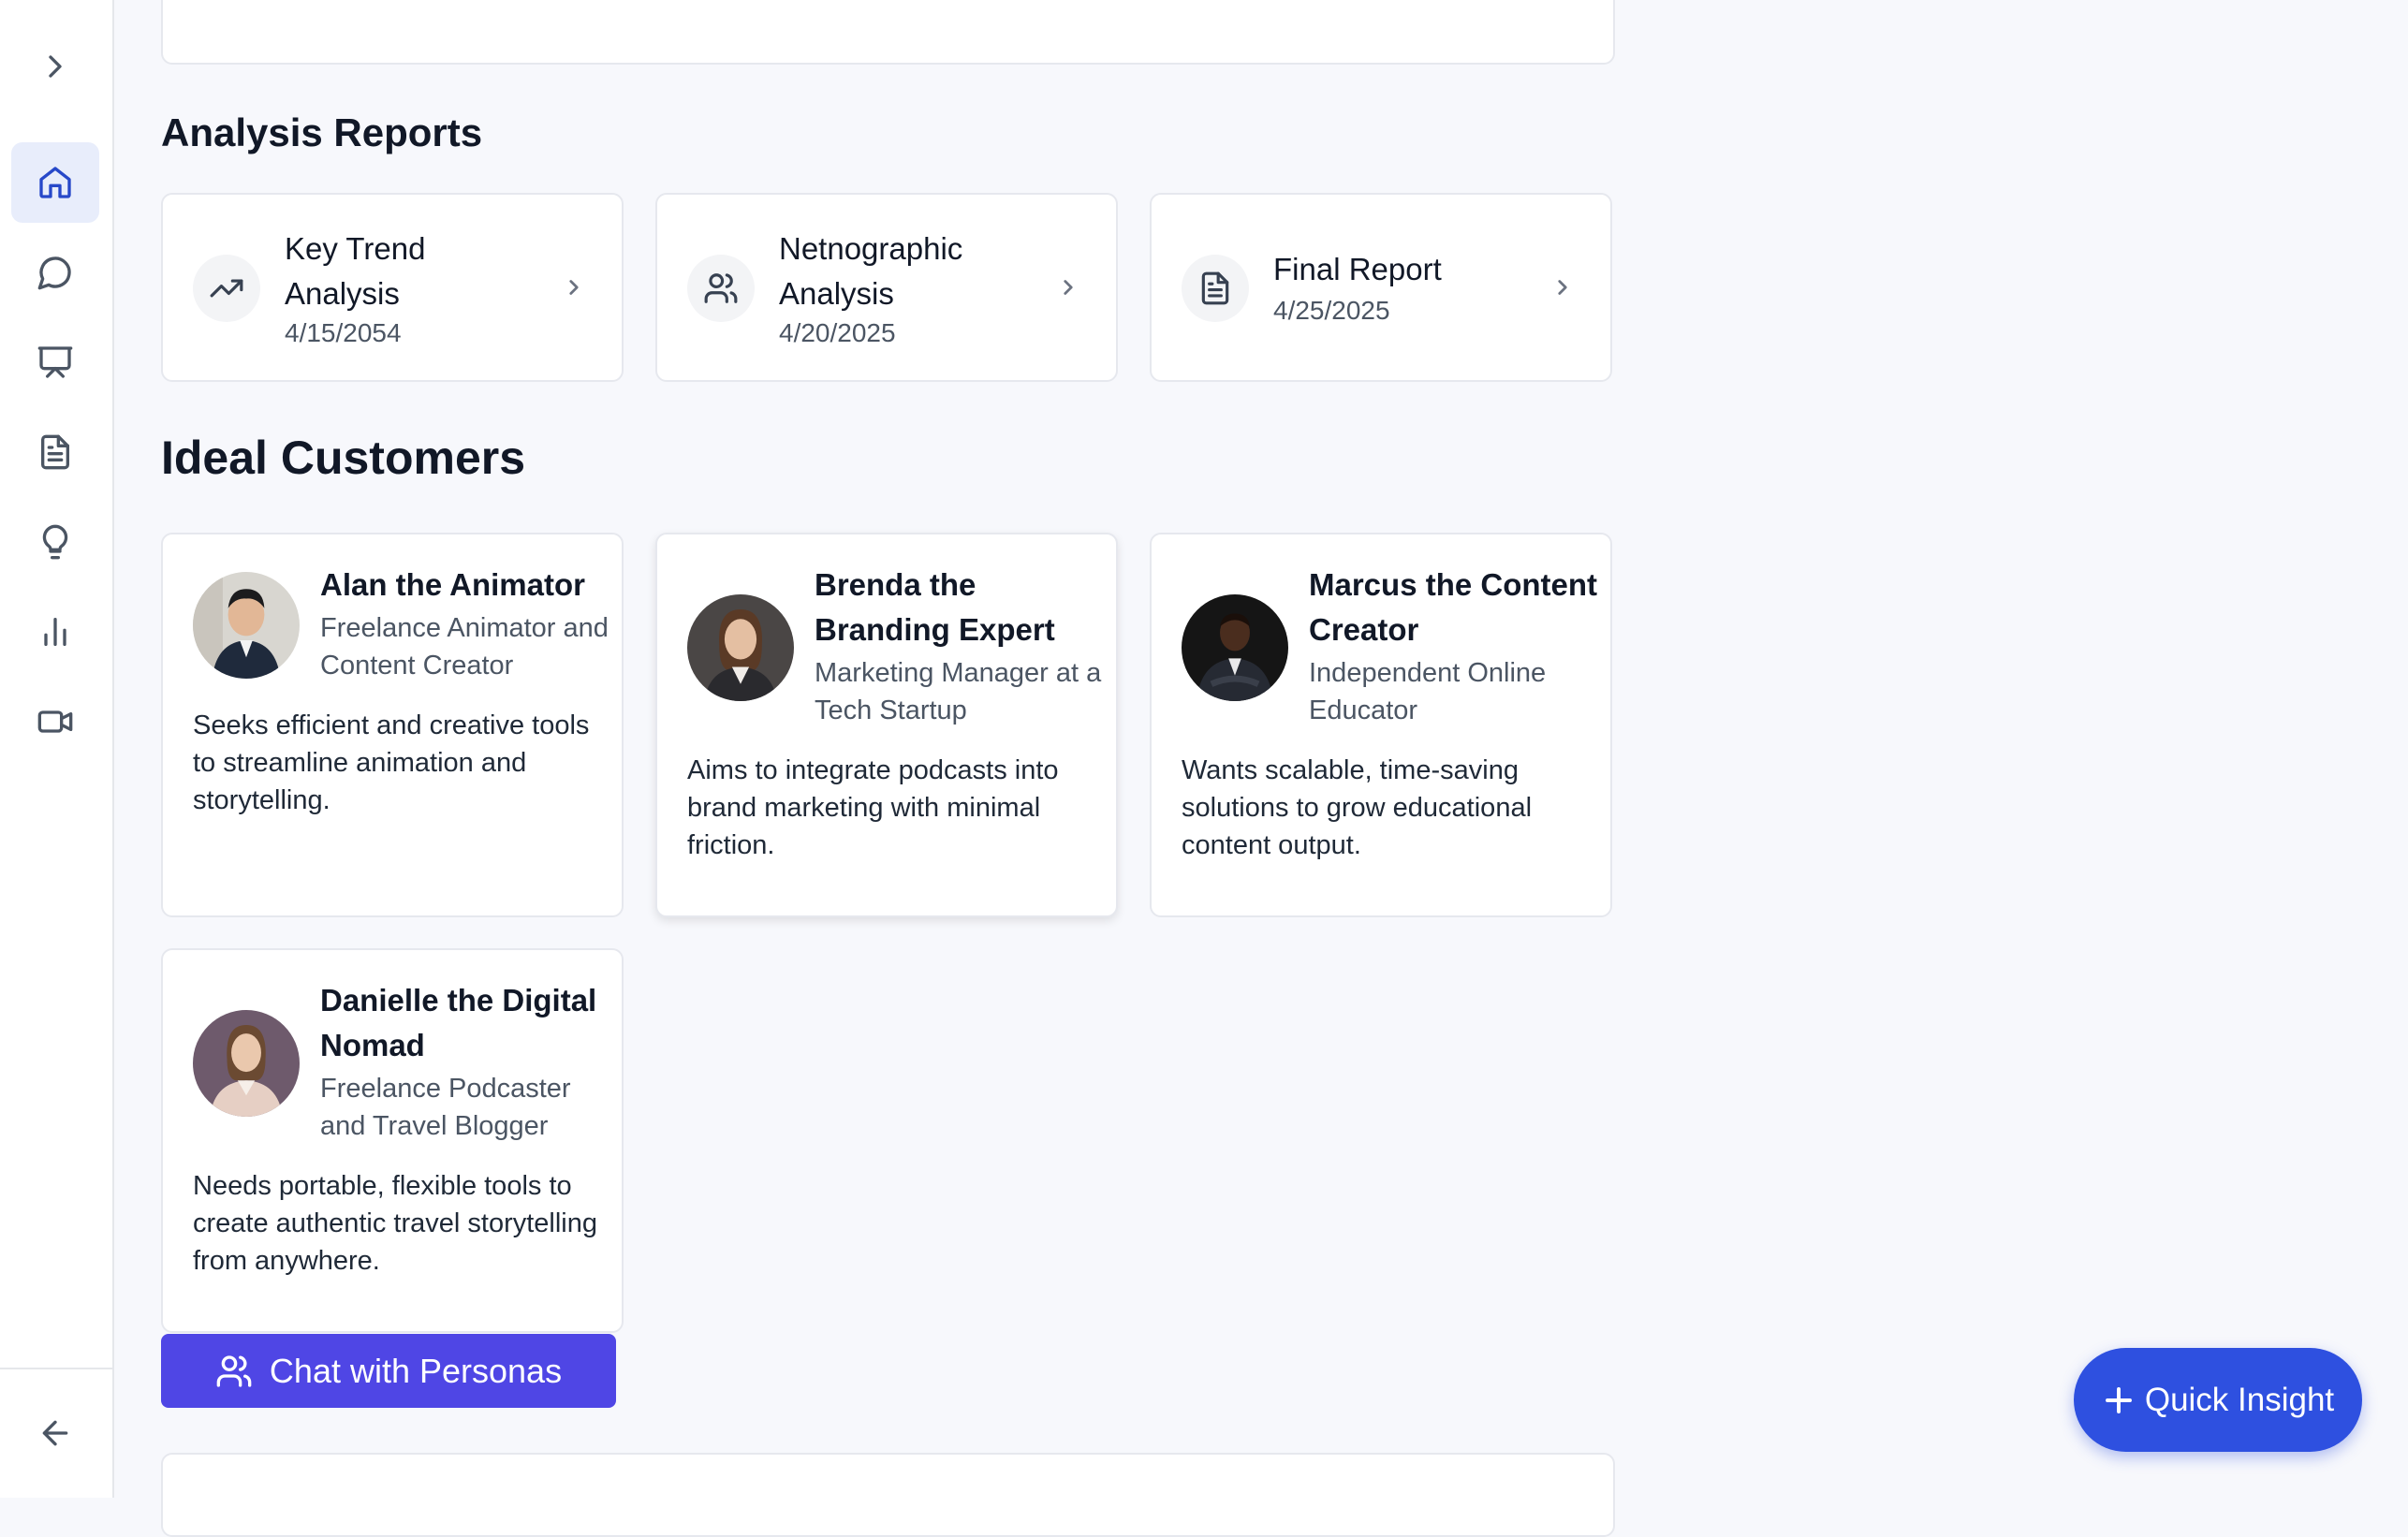 The width and height of the screenshot is (2408, 1537). Describe the element at coordinates (445, 1107) in the screenshot. I see `persona-role: Freelance Podcaster and Travel Blogger` at that location.